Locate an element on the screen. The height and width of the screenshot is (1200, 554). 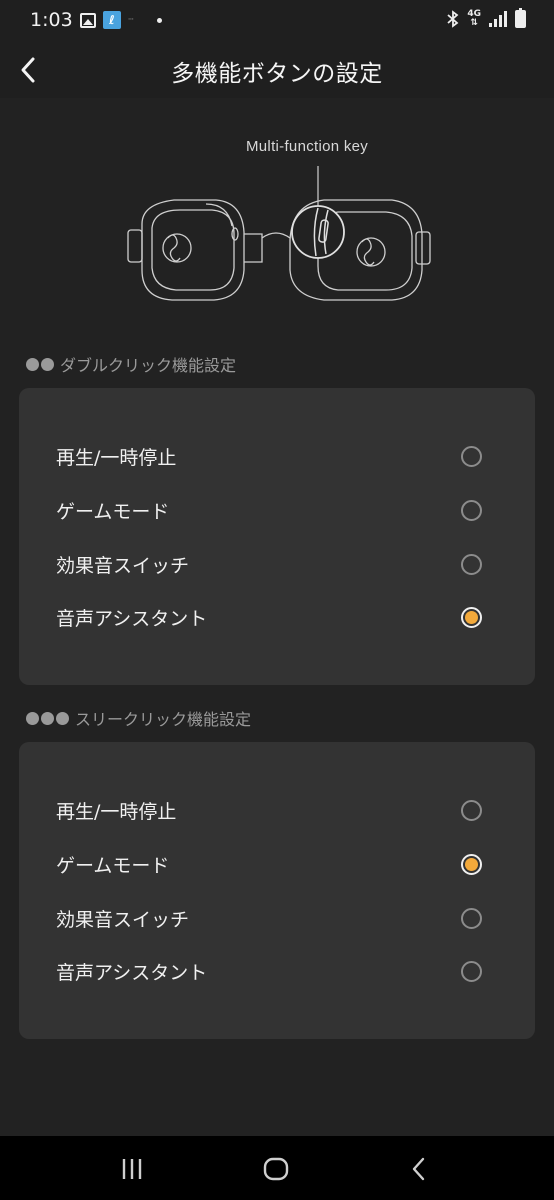
signal-icon is located at coordinates (498, 19).